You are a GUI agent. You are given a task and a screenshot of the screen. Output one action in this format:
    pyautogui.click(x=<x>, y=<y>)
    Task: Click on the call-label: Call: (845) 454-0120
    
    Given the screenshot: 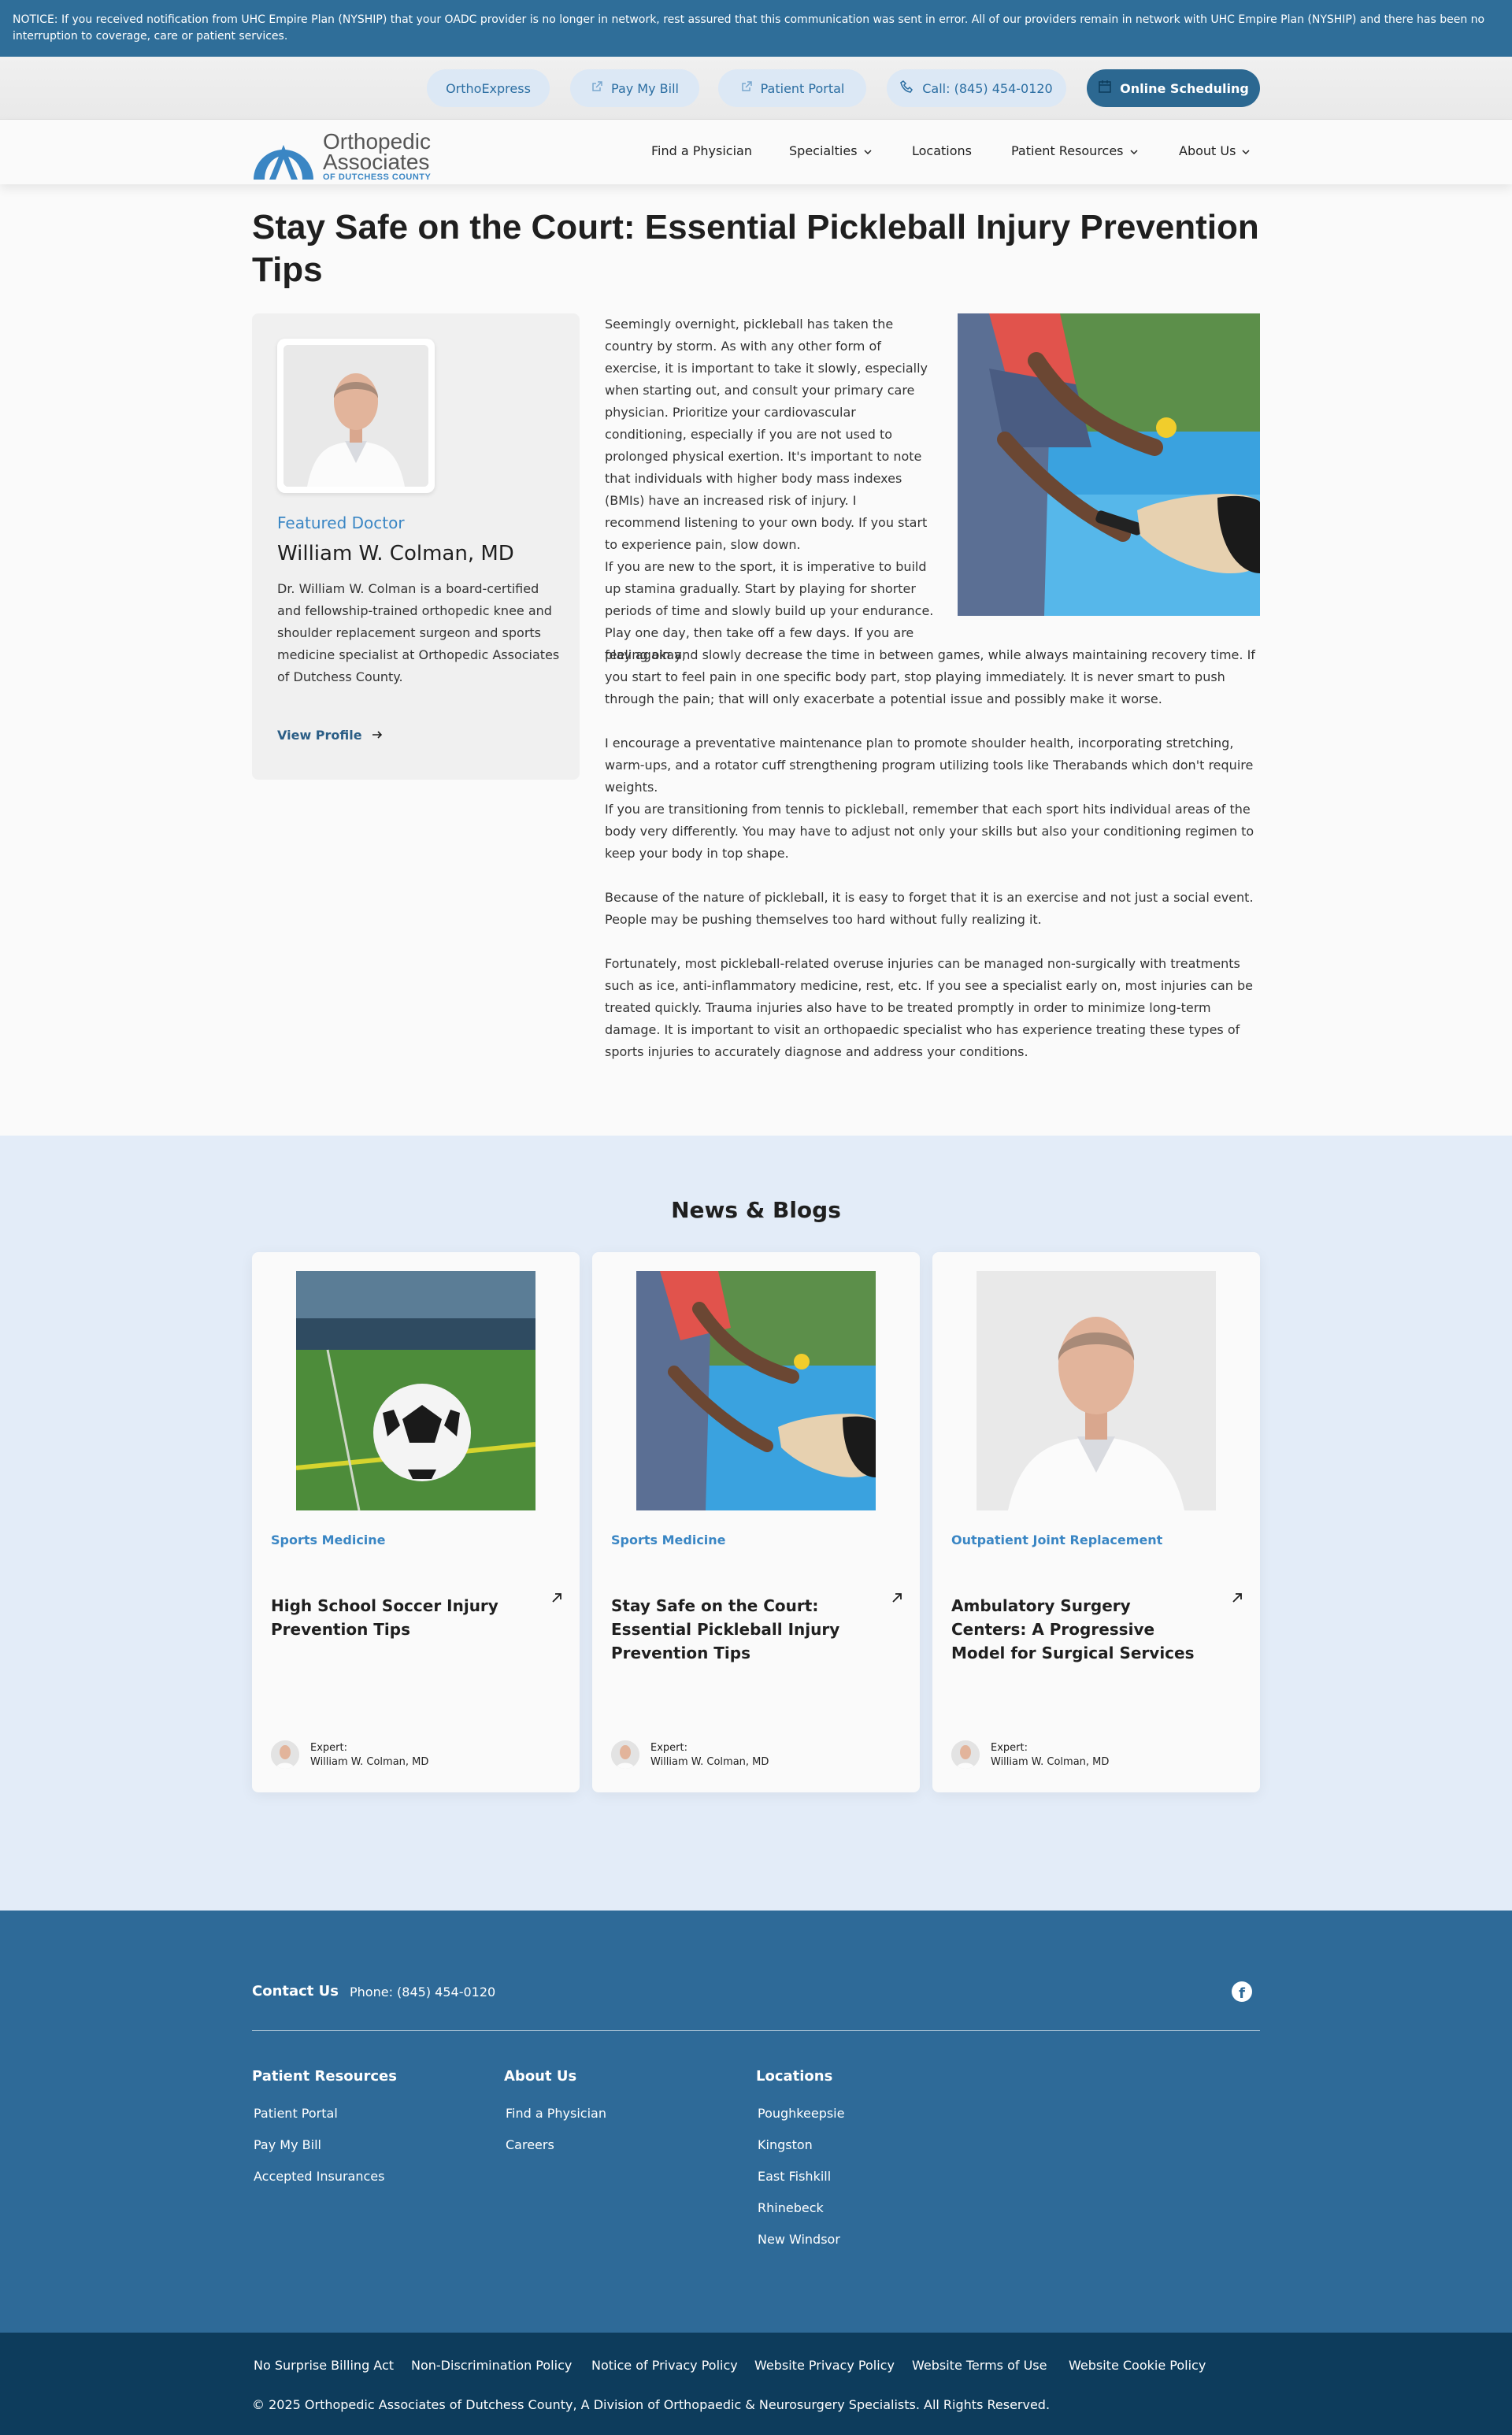 What is the action you would take?
    pyautogui.click(x=987, y=88)
    